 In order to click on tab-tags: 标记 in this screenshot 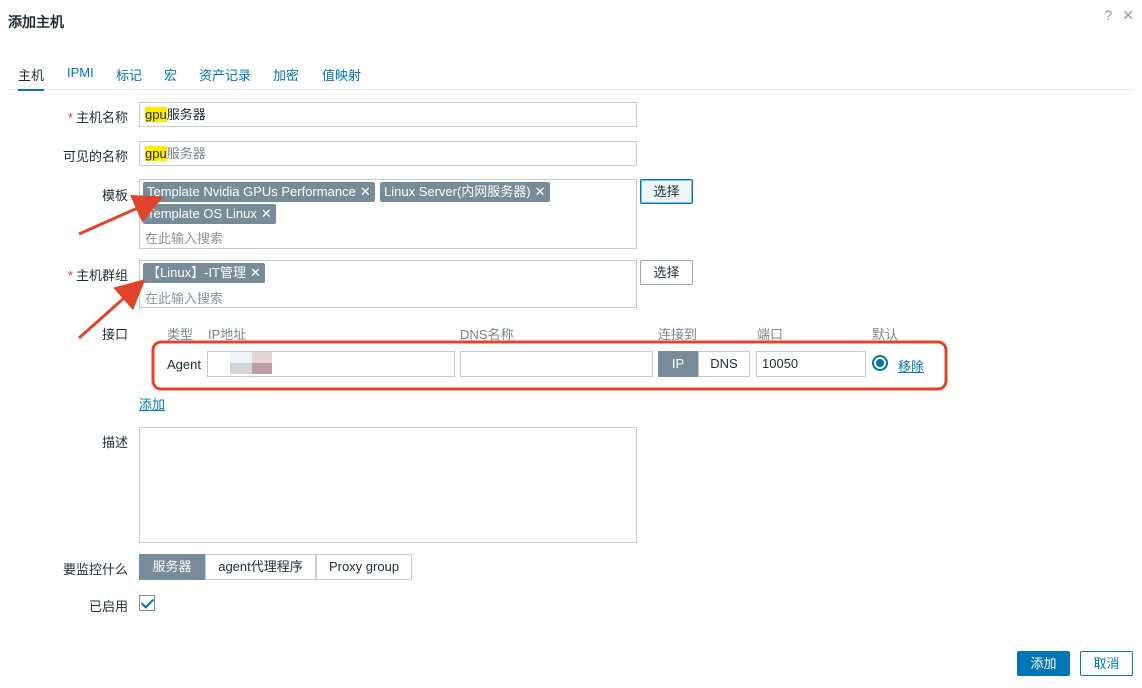, I will do `click(129, 74)`.